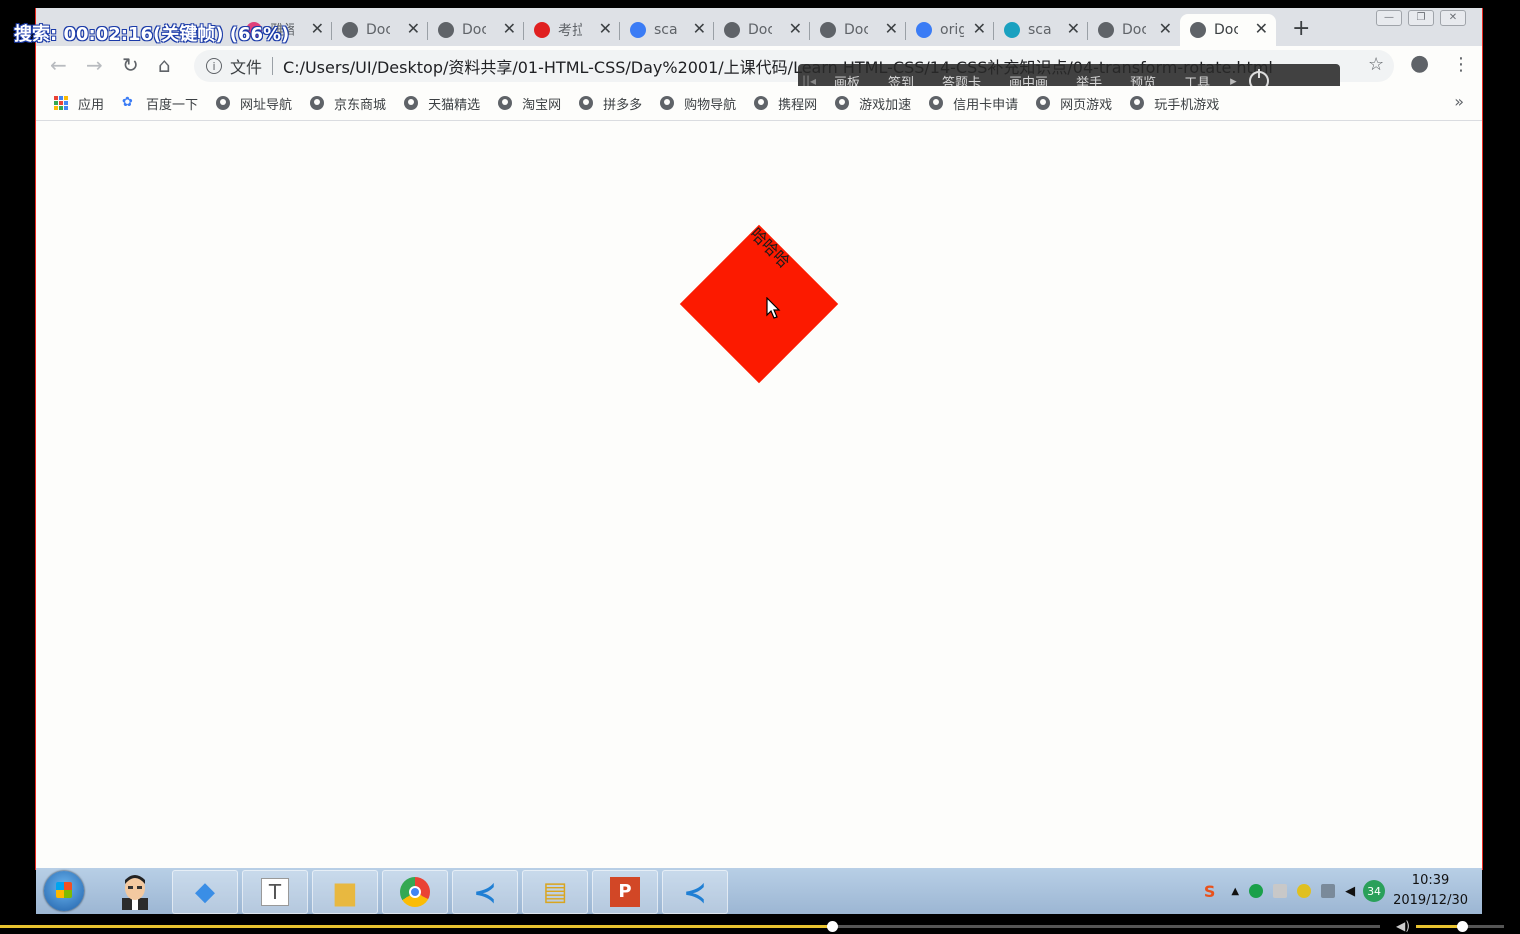 This screenshot has height=934, width=1520. I want to click on tab-title: scal, so click(666, 30).